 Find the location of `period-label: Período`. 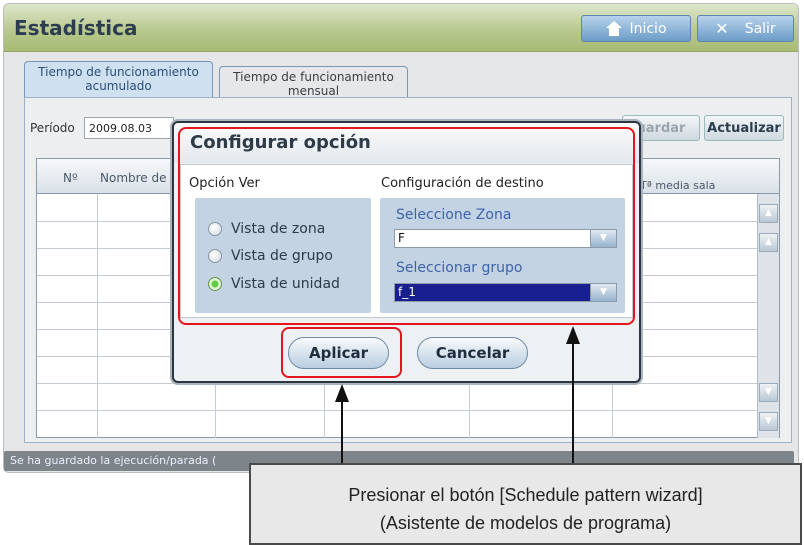

period-label: Período is located at coordinates (52, 128).